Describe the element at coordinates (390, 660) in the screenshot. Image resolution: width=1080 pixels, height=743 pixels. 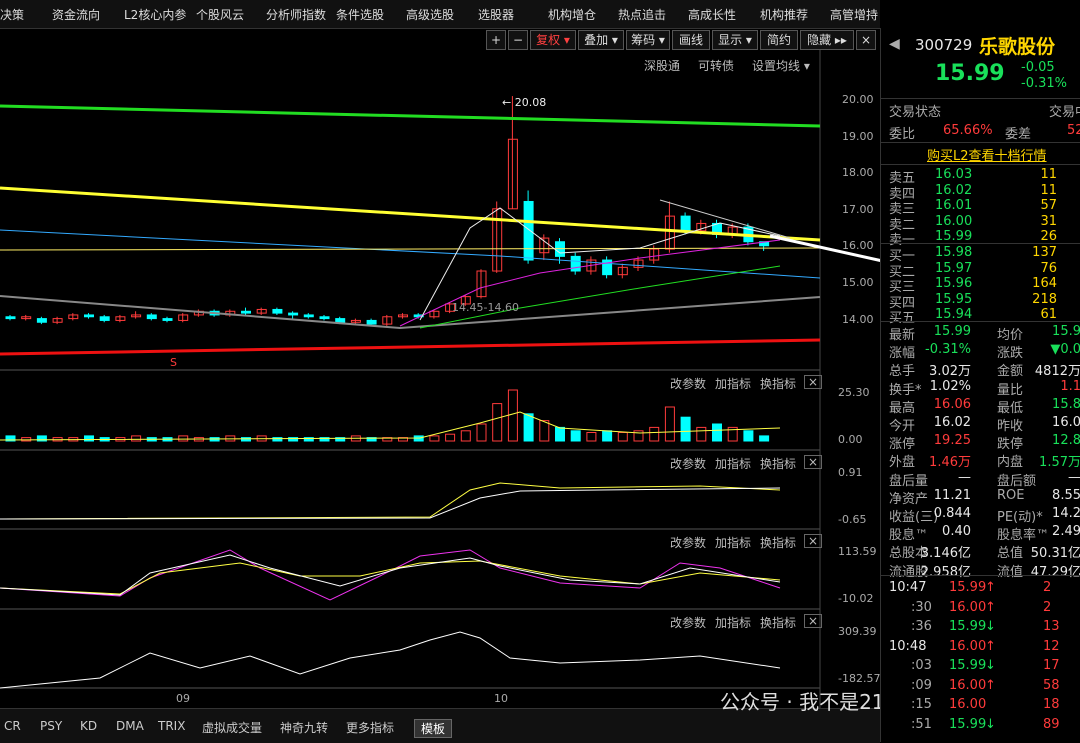
I see `cci-line` at that location.